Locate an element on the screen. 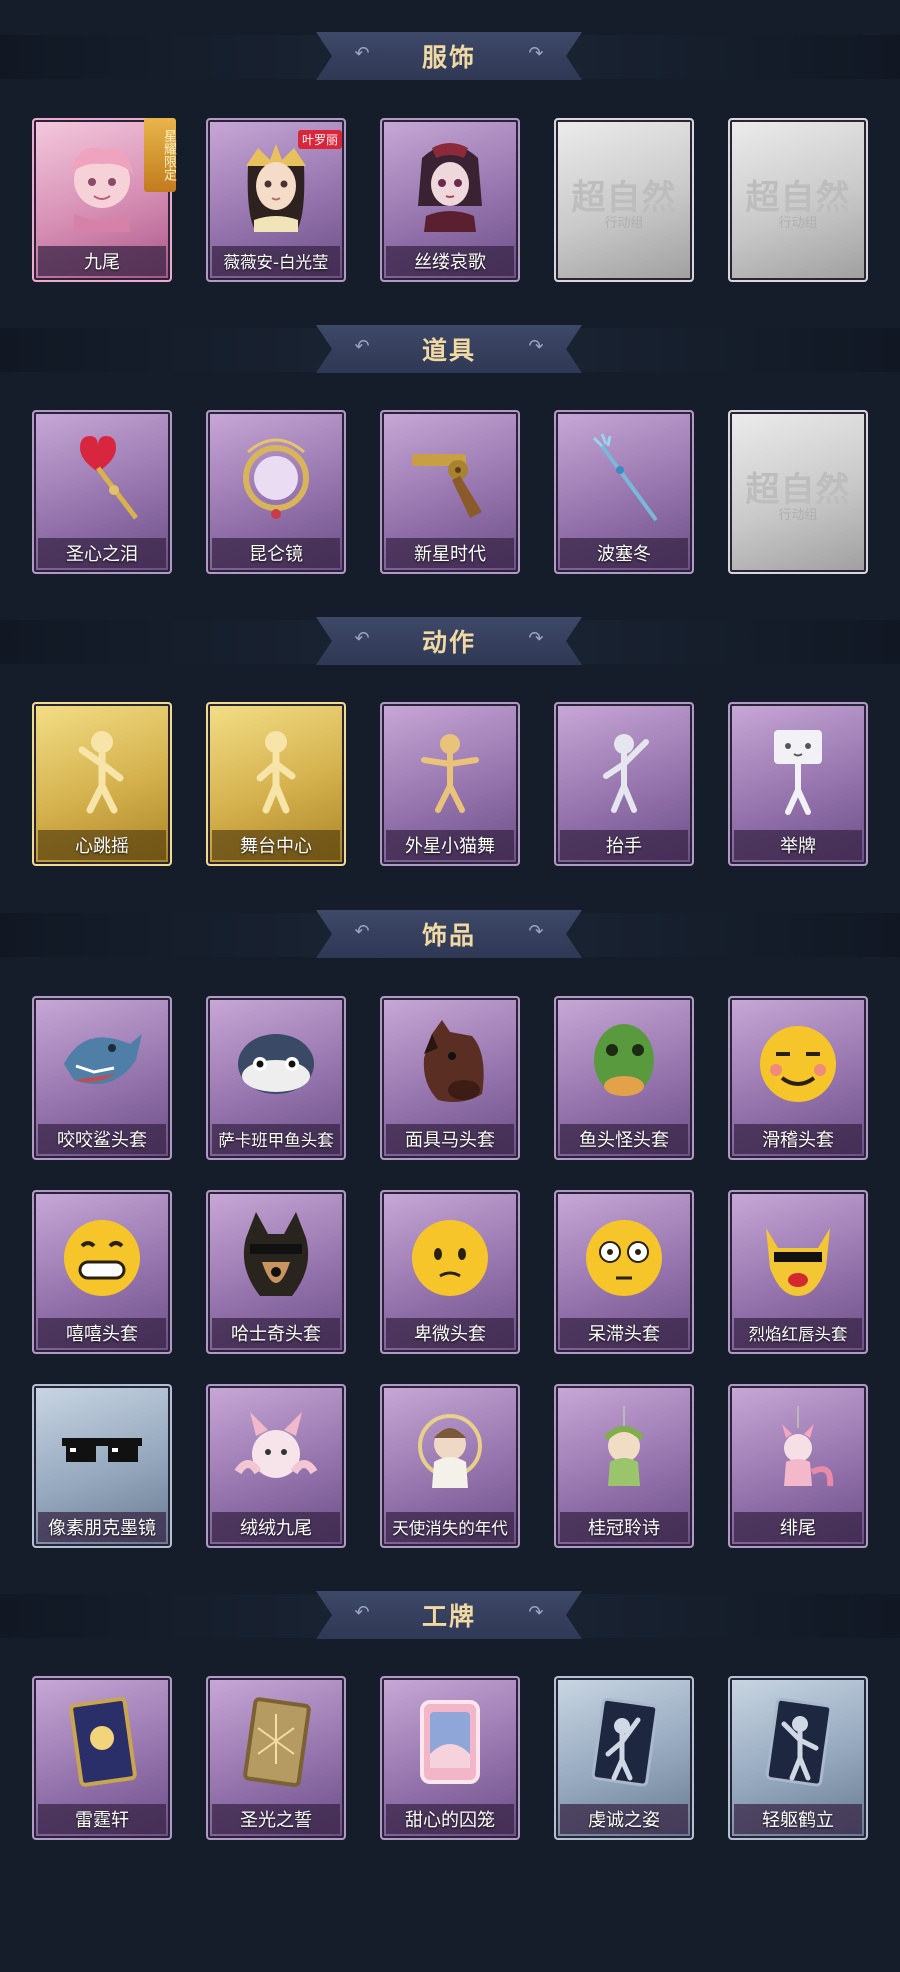  item-label: 波塞冬 is located at coordinates (624, 554).